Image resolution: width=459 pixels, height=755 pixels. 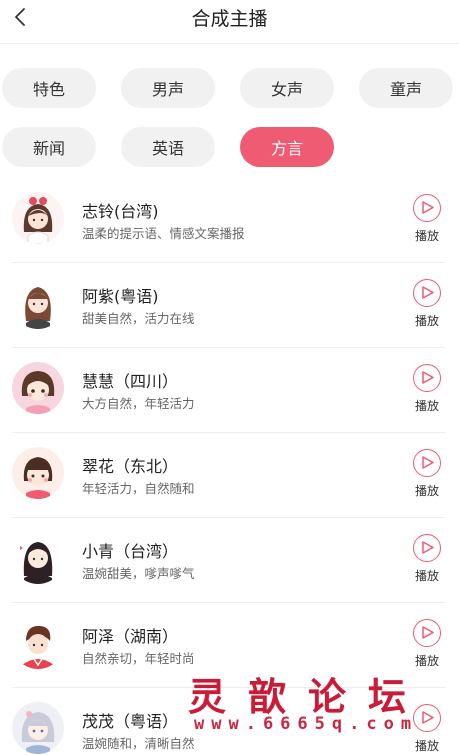 I want to click on anchor-row: 慧慧（四川） 大方自然，年轻活力 播放, so click(x=229, y=390).